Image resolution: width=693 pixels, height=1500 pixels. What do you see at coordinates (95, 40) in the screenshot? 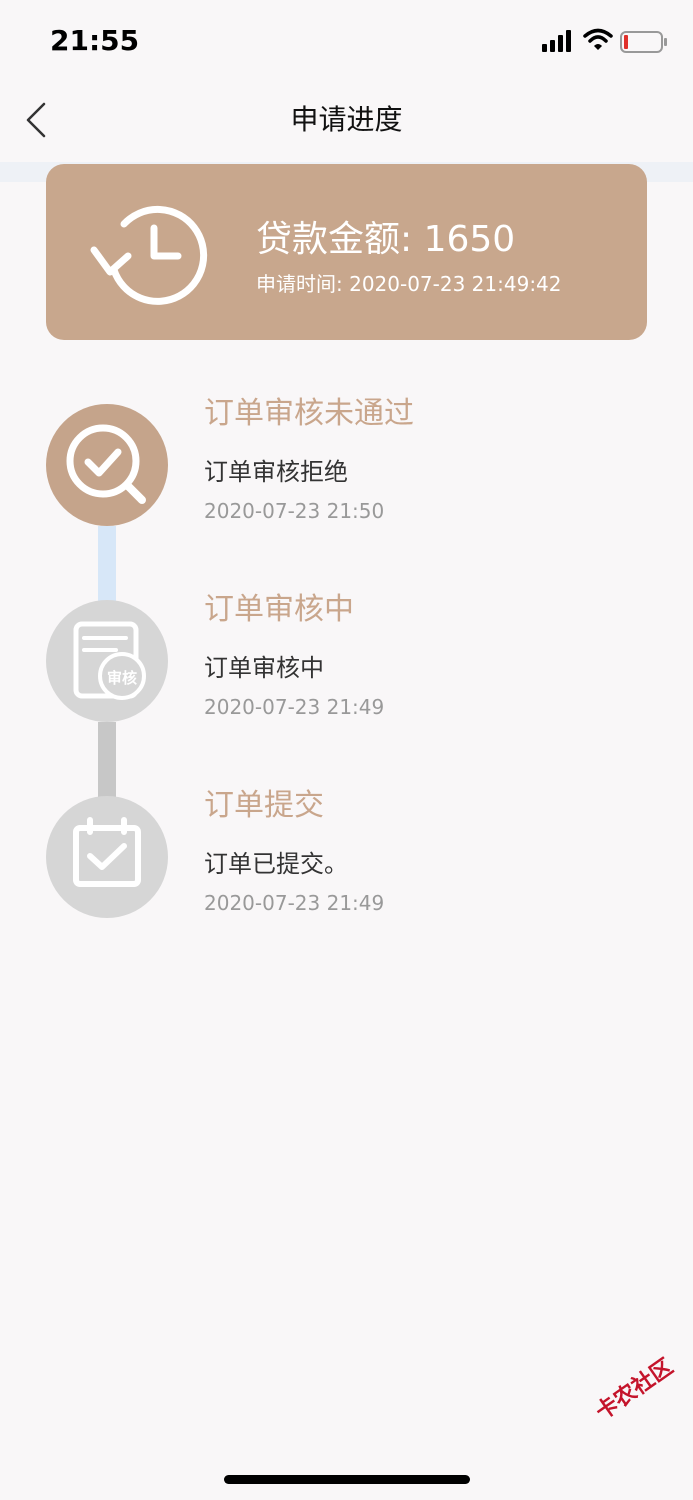
I see `status-time: 21:55` at bounding box center [95, 40].